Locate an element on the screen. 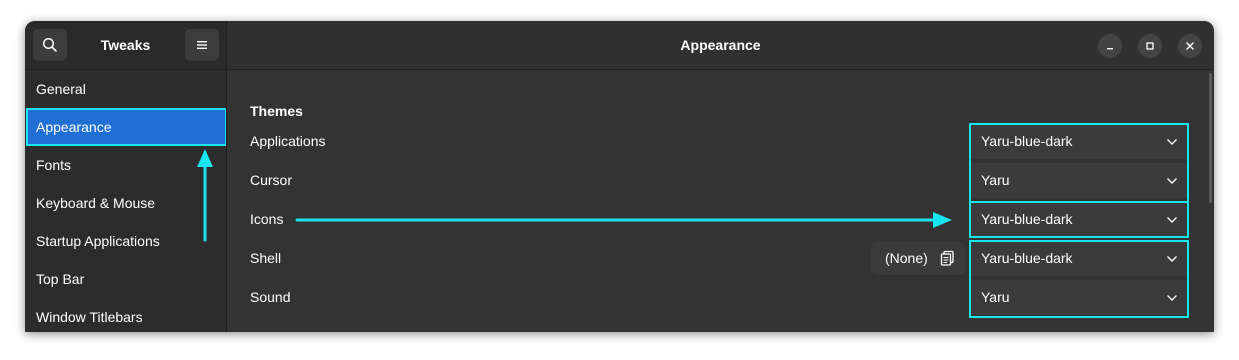 The image size is (1239, 360). sidebar-item-fonts: Fonts is located at coordinates (126, 165).